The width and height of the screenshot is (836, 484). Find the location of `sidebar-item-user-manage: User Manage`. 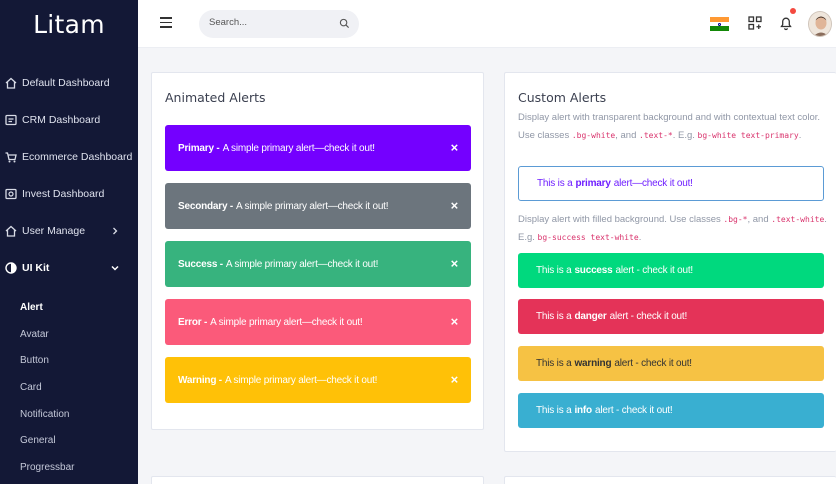

sidebar-item-user-manage: User Manage is located at coordinates (69, 231).